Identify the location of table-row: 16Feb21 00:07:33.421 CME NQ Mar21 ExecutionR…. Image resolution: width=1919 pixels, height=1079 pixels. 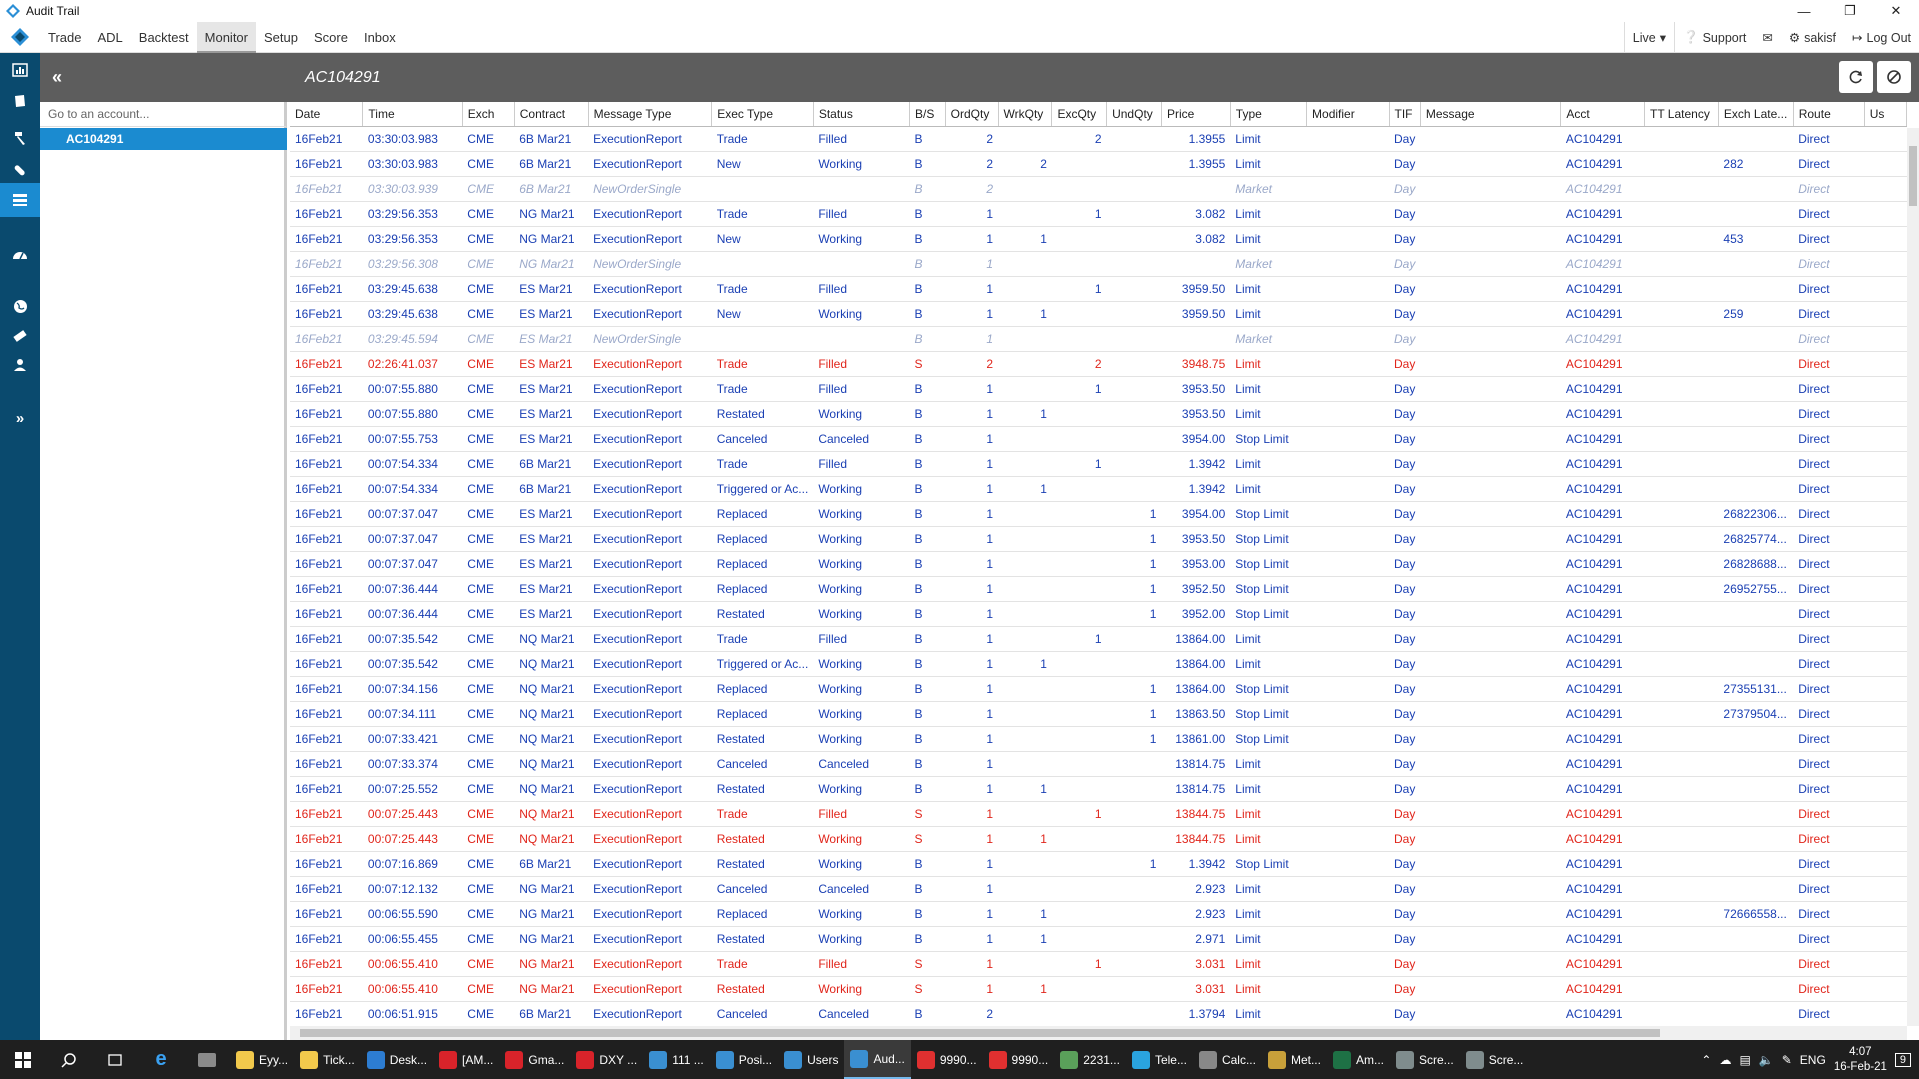
(1098, 739).